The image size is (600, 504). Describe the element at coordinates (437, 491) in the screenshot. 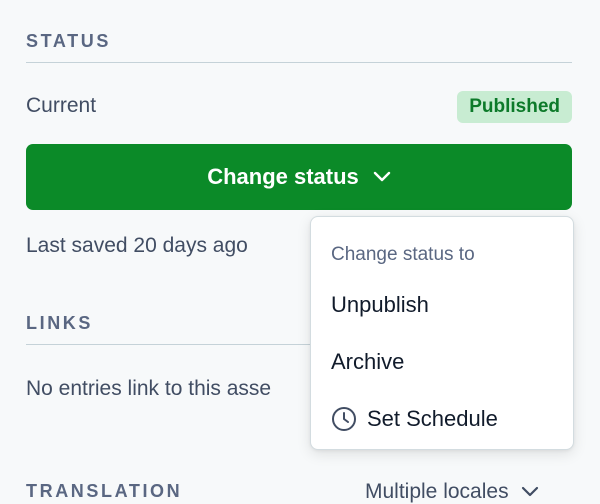

I see `locales-label: Multiple locales` at that location.